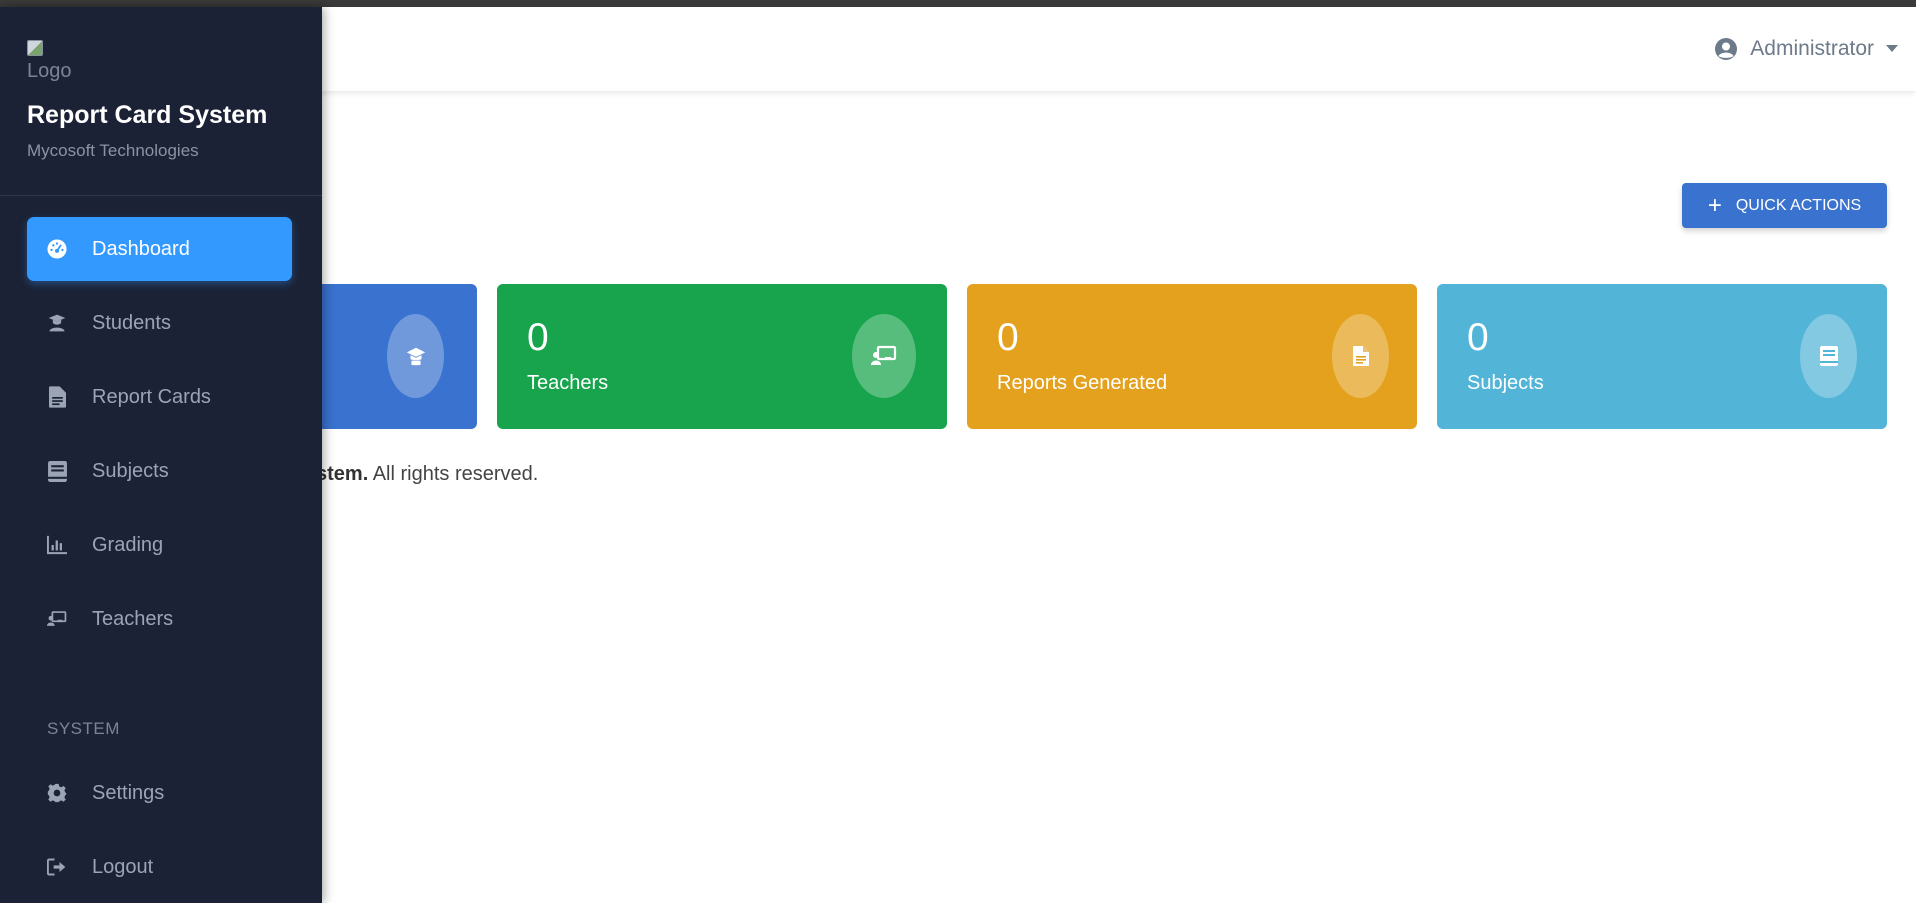  Describe the element at coordinates (884, 356) in the screenshot. I see `chalkboard-teacher-icon` at that location.